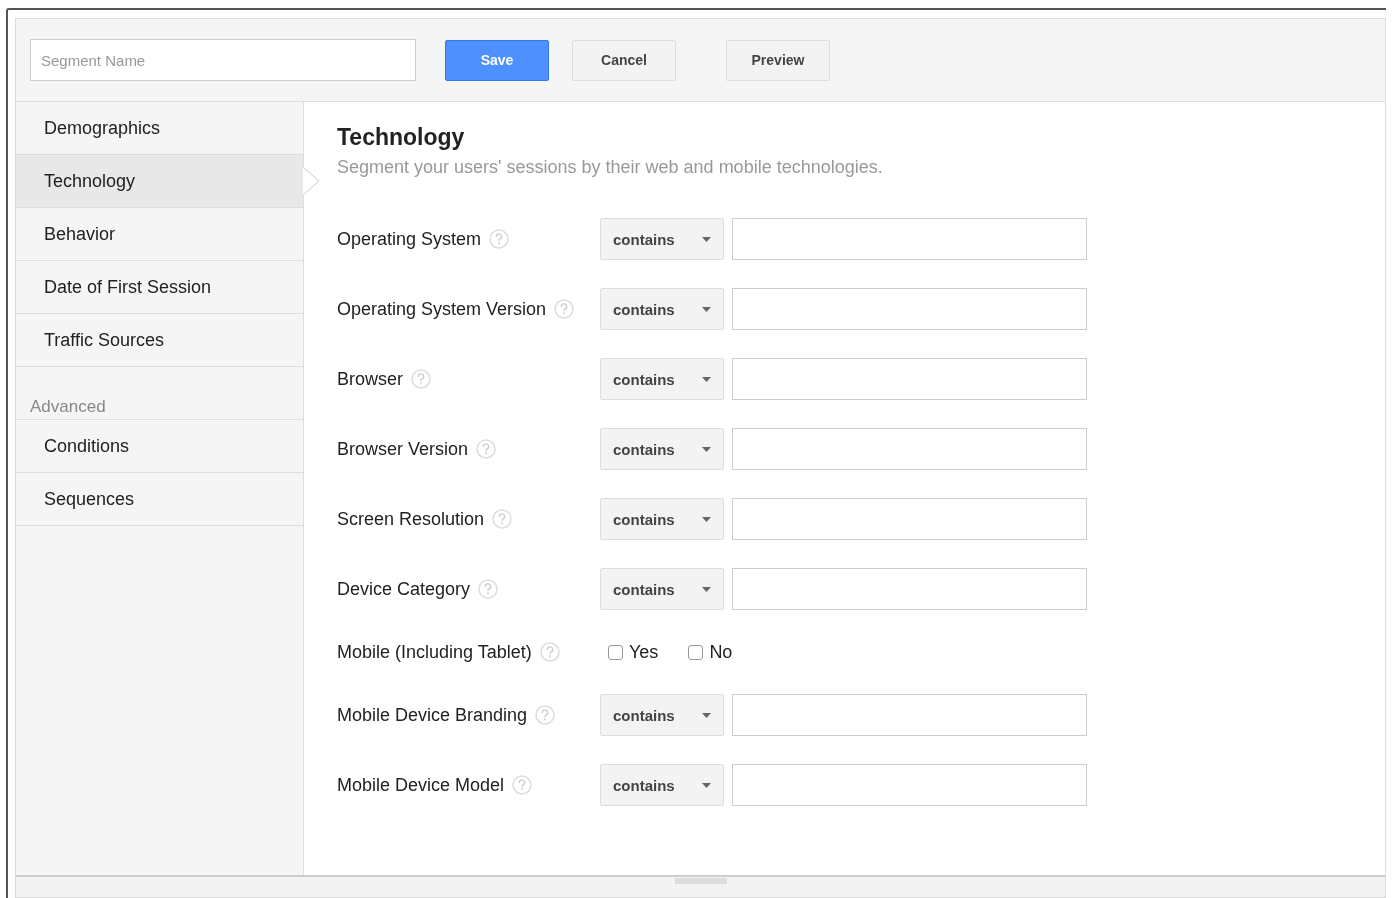  What do you see at coordinates (159, 393) in the screenshot?
I see `section-heading: Advanced` at bounding box center [159, 393].